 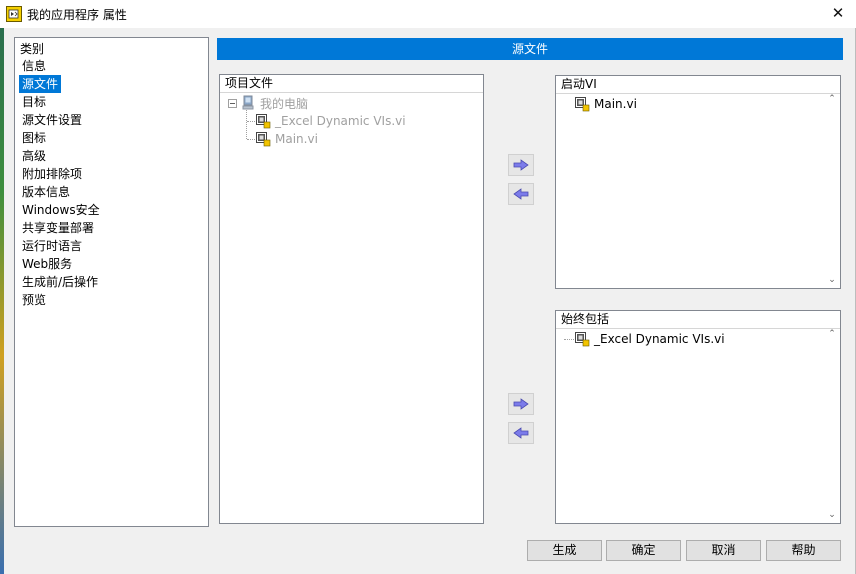 What do you see at coordinates (34, 300) in the screenshot?
I see `category-item-preview: 预览` at bounding box center [34, 300].